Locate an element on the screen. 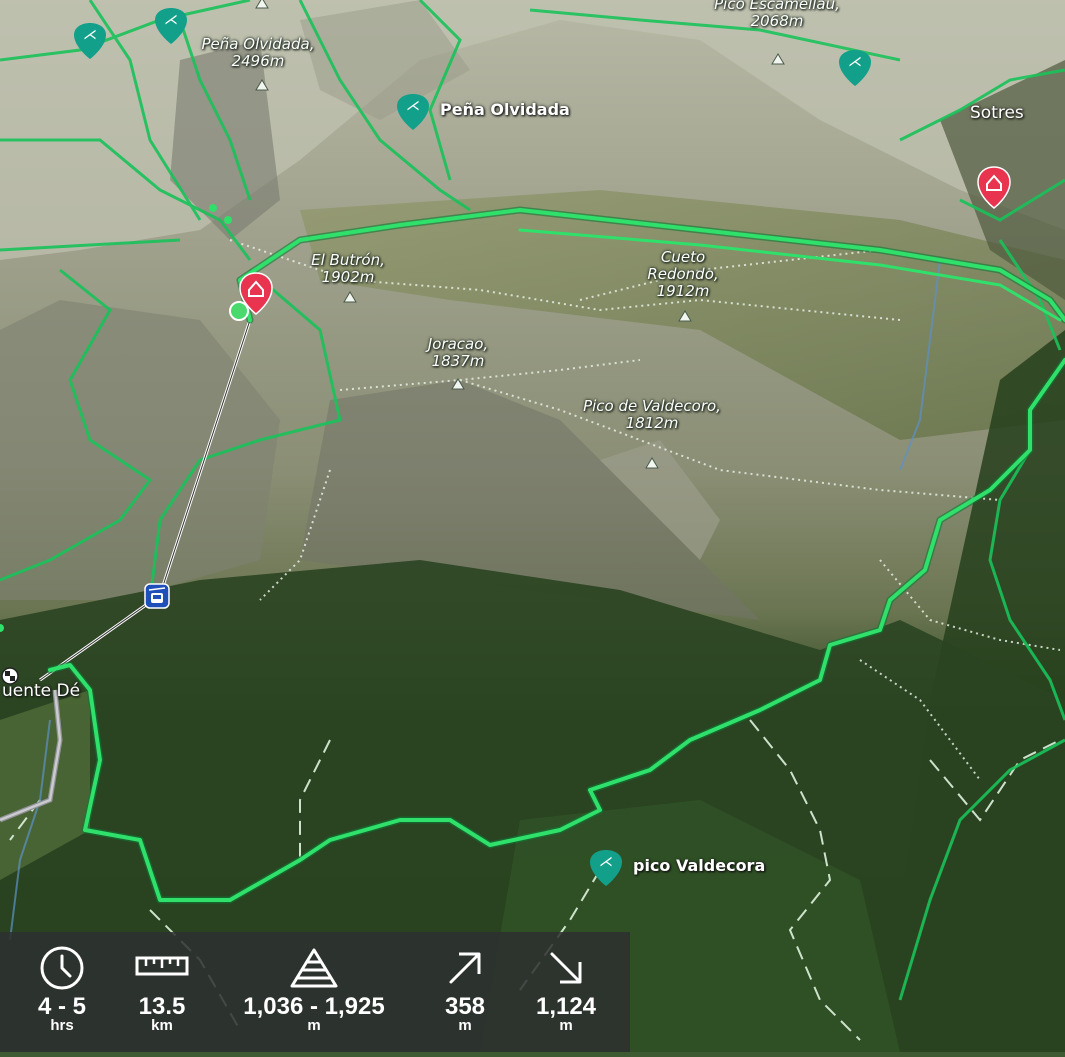 The image size is (1065, 1057). ascent-arrow-icon is located at coordinates (465, 968).